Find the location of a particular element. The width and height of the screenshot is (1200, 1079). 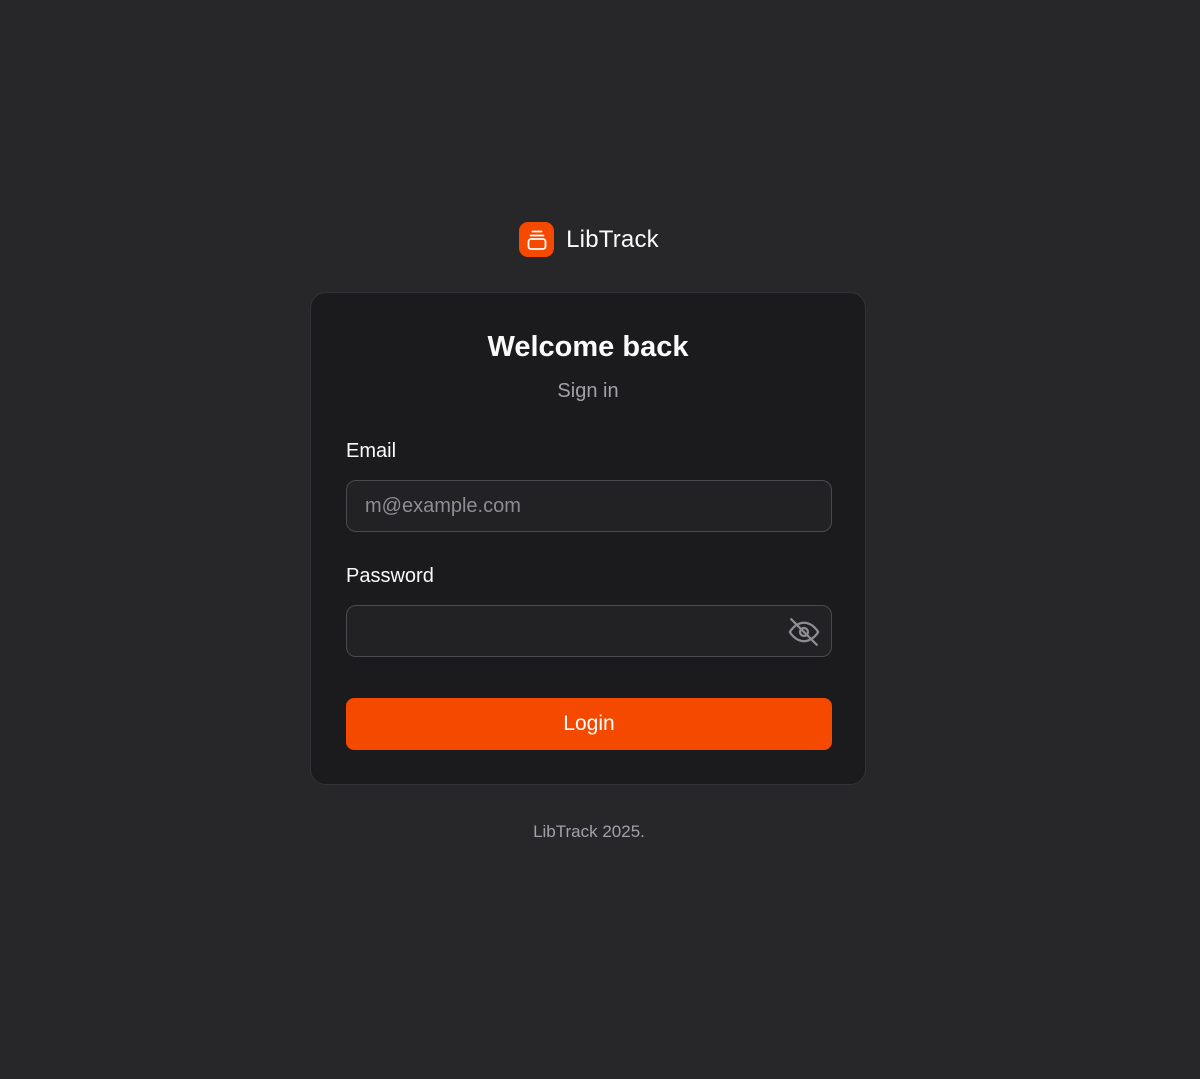

brand-name: LibTrack is located at coordinates (612, 239).